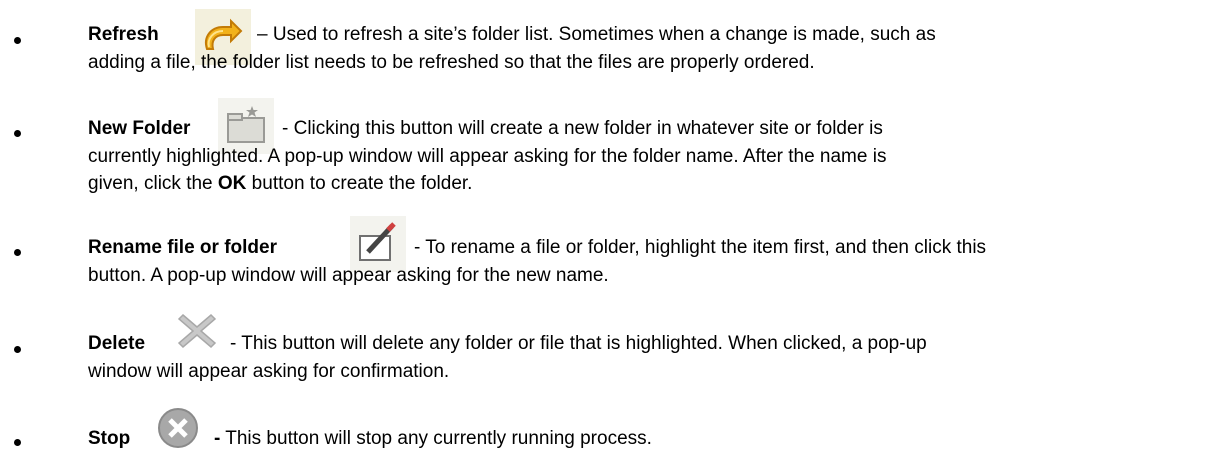  Describe the element at coordinates (182, 247) in the screenshot. I see `term-rename: Rename file or folder` at that location.